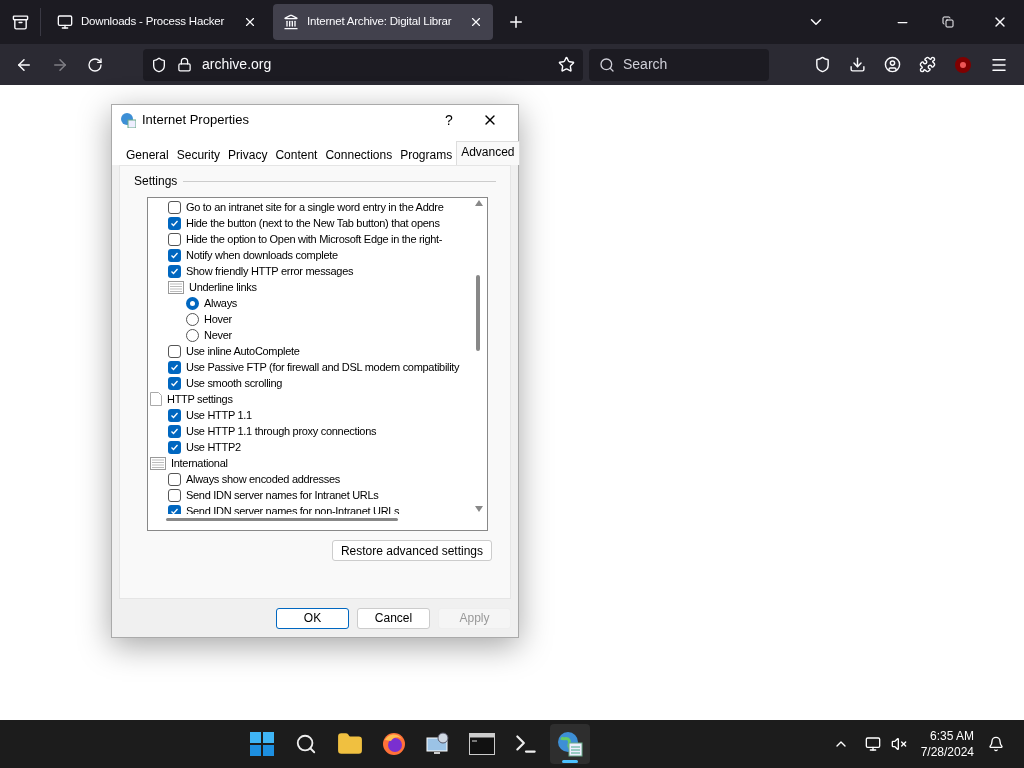 Image resolution: width=1024 pixels, height=768 pixels. Describe the element at coordinates (263, 479) in the screenshot. I see `setting-label: Always show encoded addresses` at that location.